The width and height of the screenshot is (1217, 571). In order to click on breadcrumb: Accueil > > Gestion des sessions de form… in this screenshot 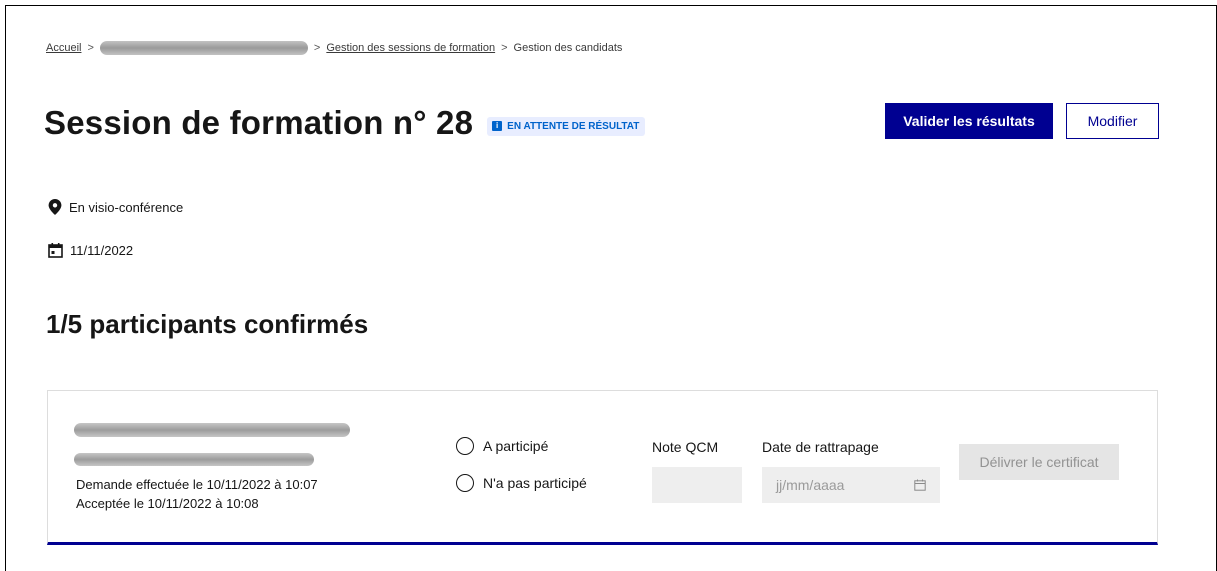, I will do `click(334, 48)`.